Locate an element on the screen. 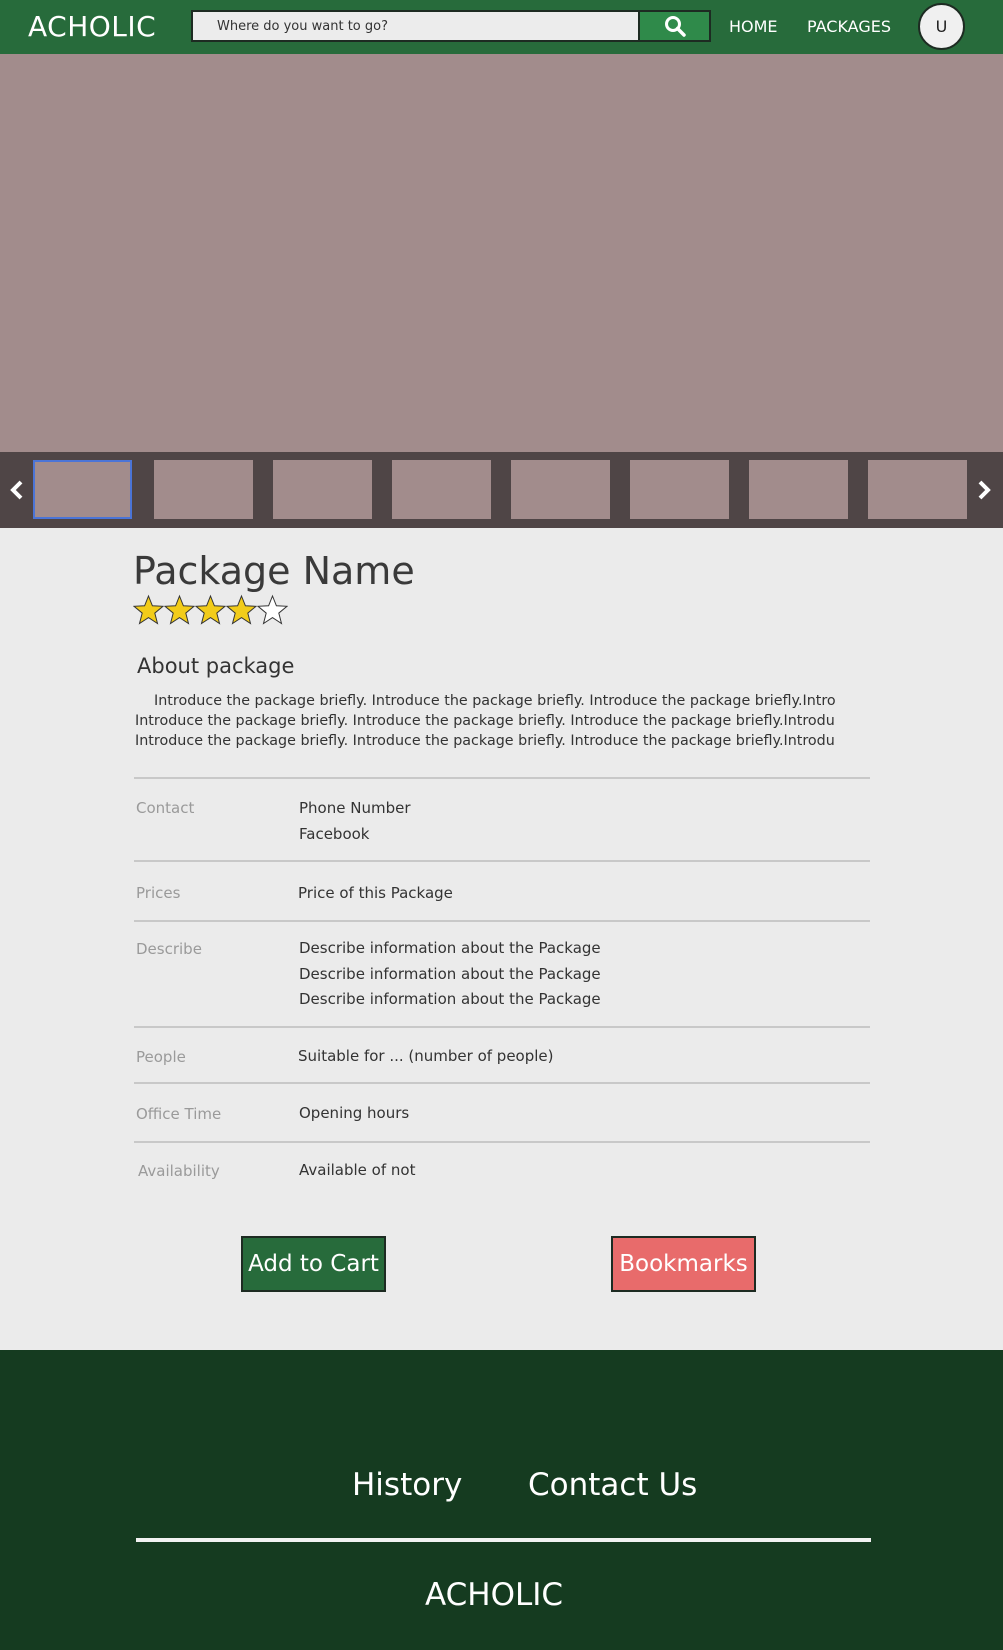  contact-values: Phone Number Facebook is located at coordinates (355, 821).